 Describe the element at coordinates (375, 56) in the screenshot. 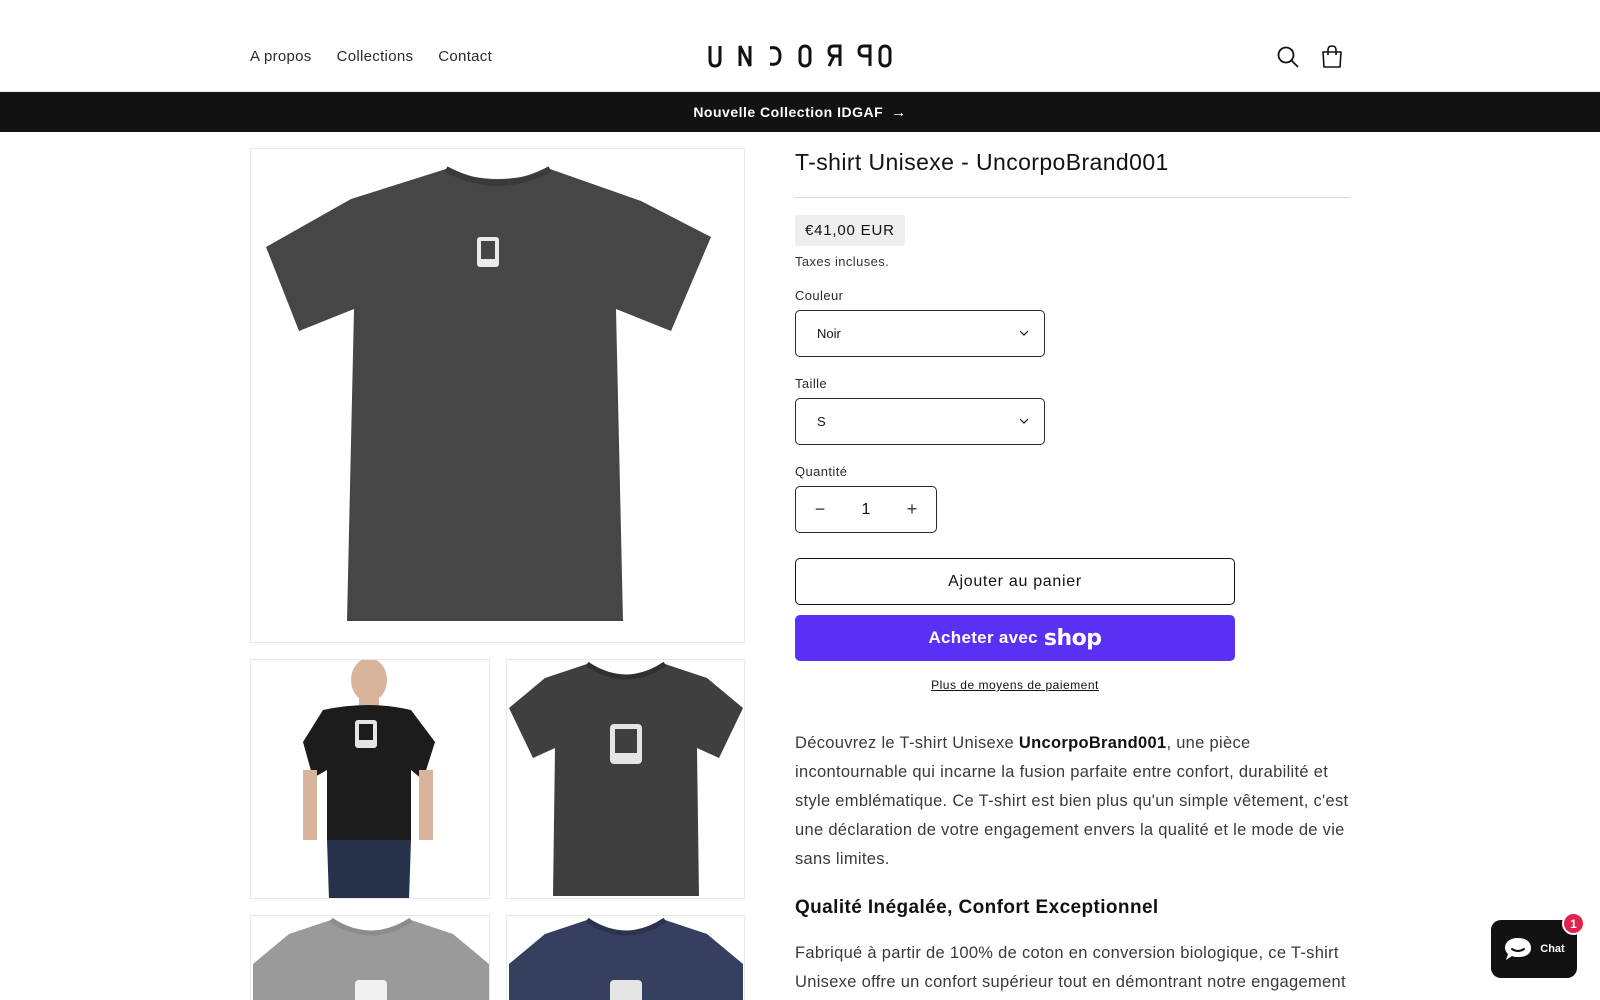

I see `nav-link-collections: Collections` at that location.